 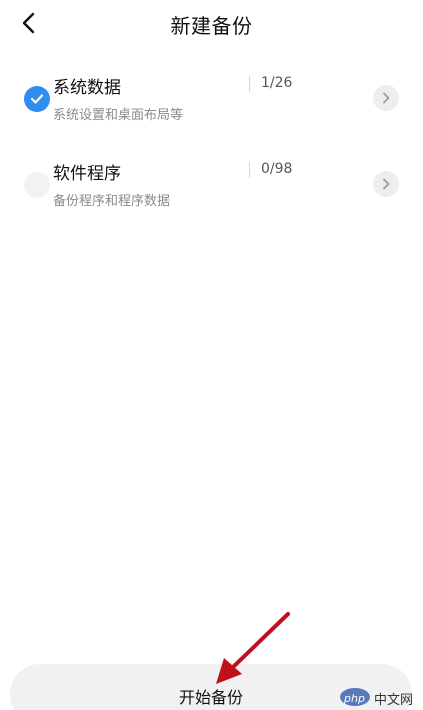 I want to click on watermark-logo: php, so click(x=355, y=697).